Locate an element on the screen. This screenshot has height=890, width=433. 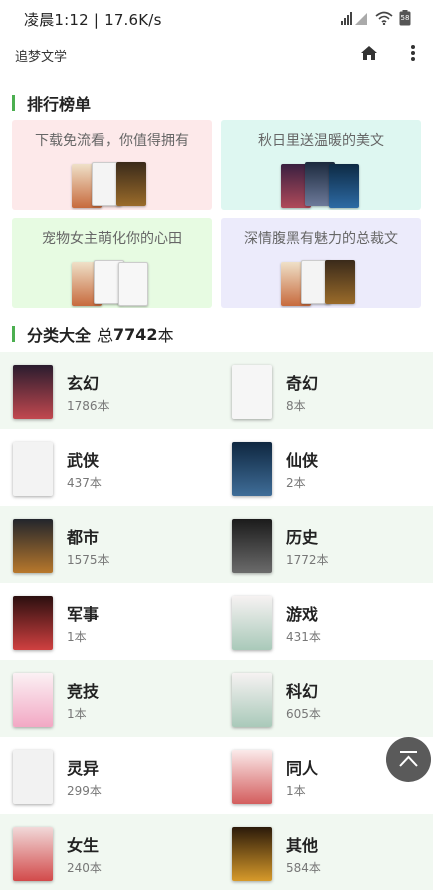
scroll-to-top-button is located at coordinates (408, 759).